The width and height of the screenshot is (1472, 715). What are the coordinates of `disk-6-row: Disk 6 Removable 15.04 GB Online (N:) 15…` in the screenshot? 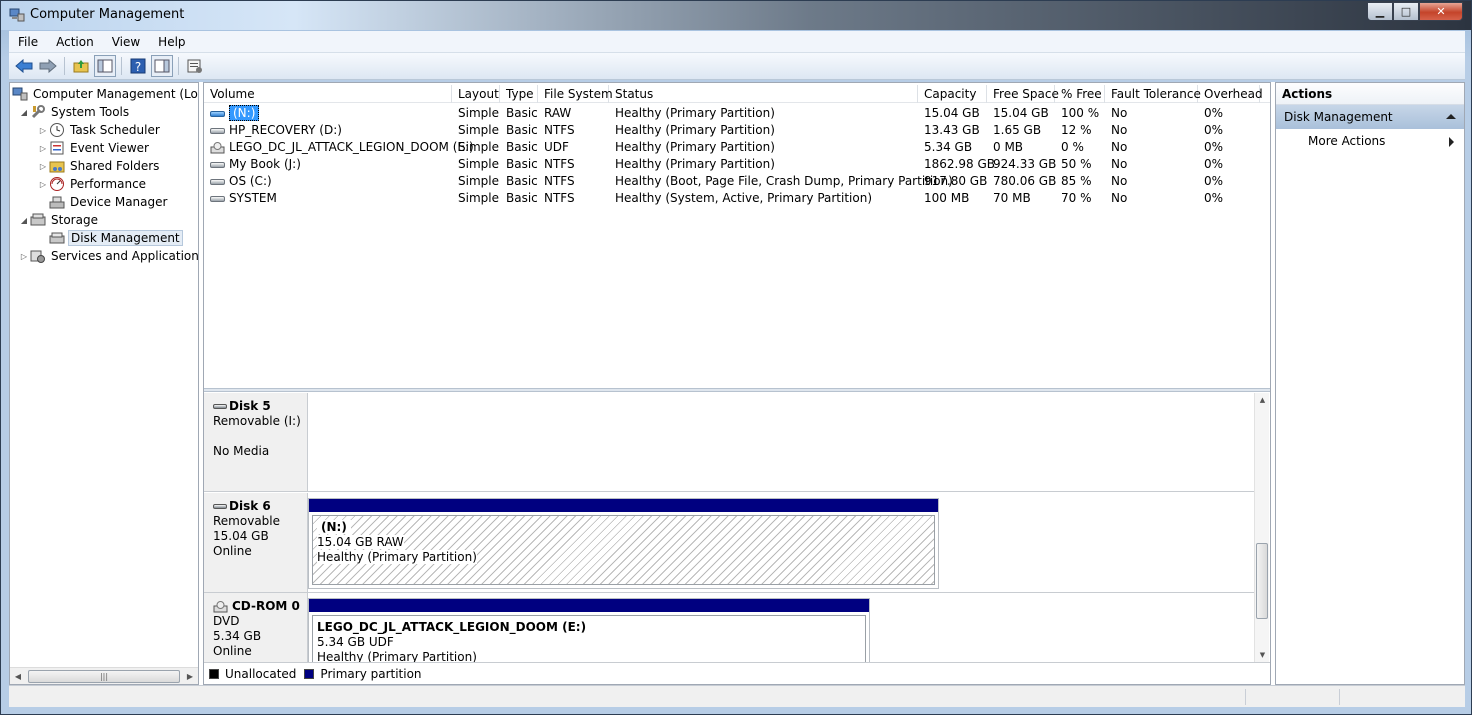 It's located at (729, 542).